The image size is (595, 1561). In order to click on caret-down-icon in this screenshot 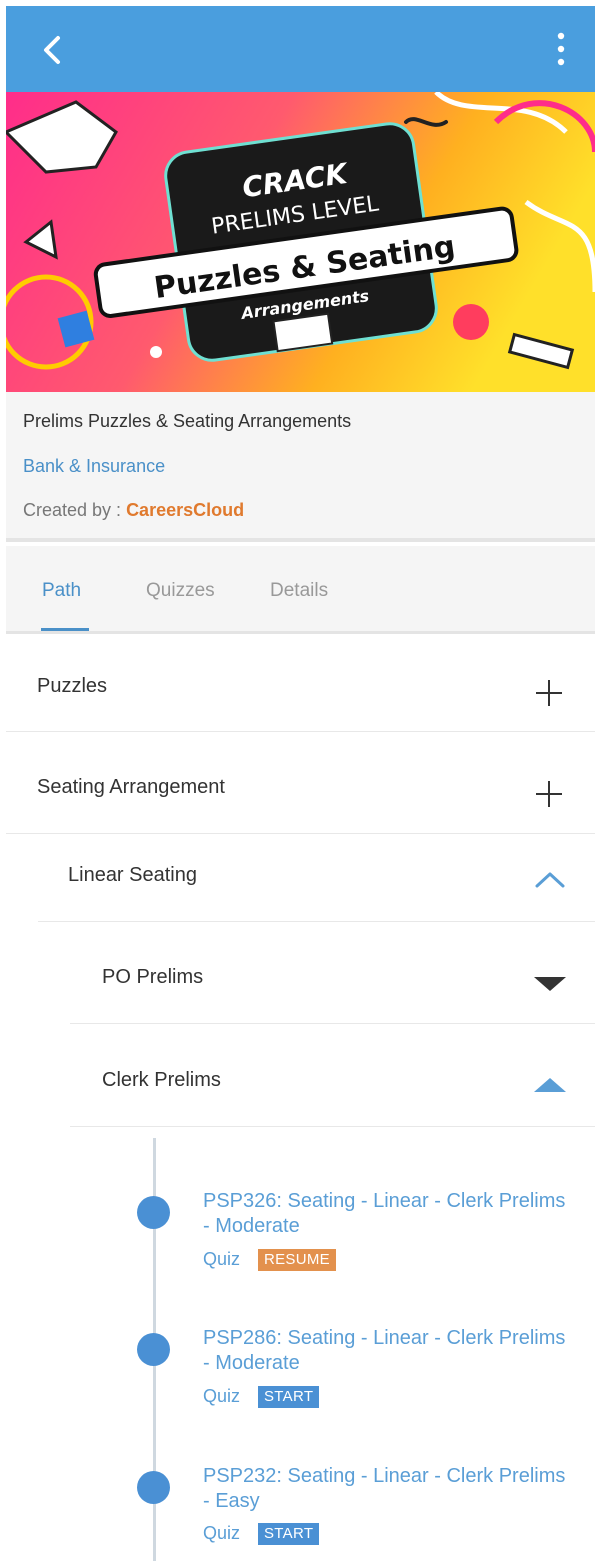, I will do `click(550, 984)`.